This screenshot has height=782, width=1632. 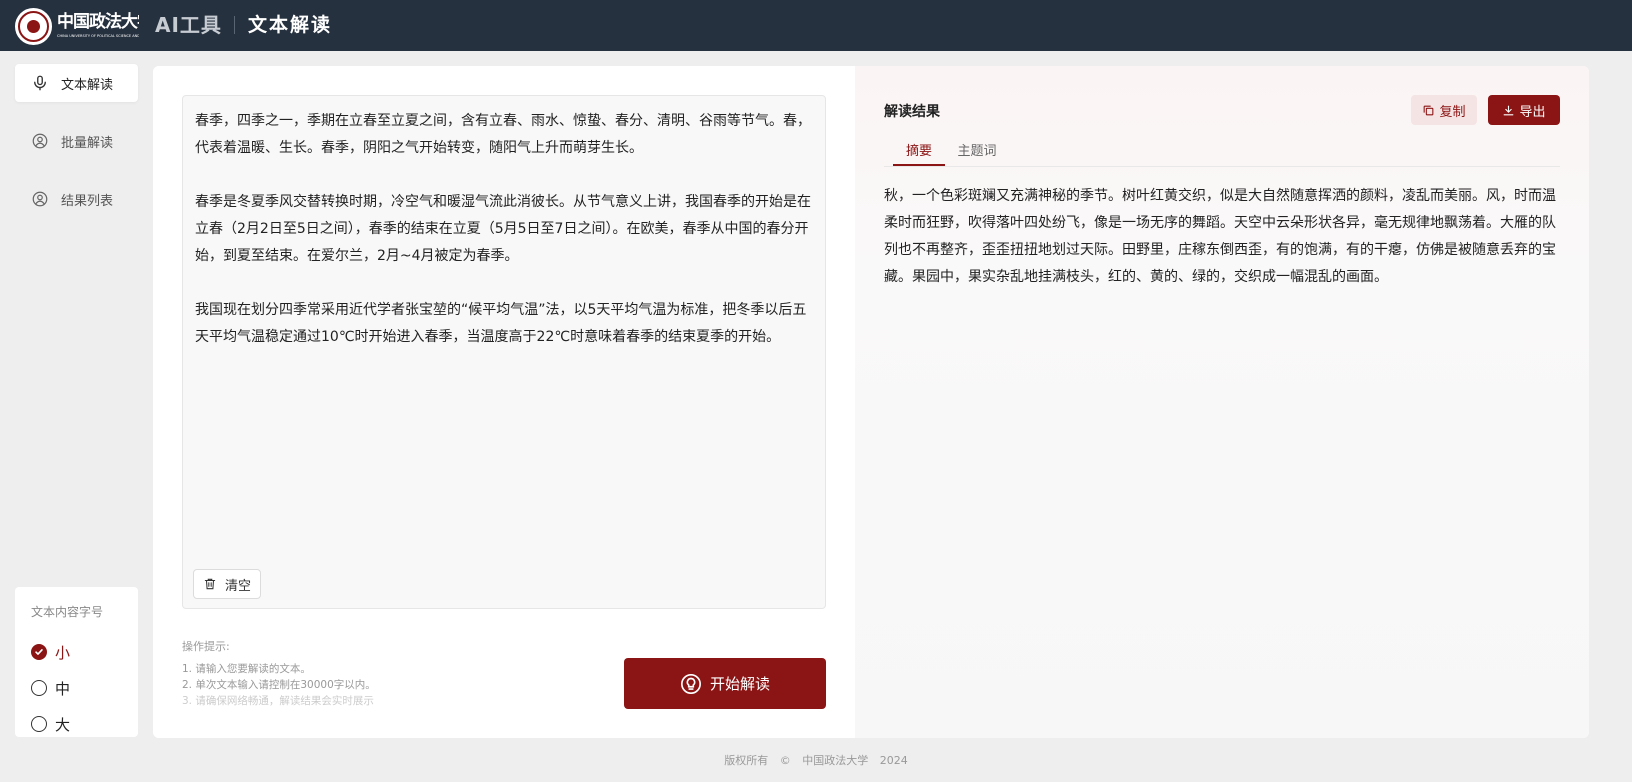 I want to click on footer: 版权所有 © 中国政法大学 2024, so click(x=816, y=760).